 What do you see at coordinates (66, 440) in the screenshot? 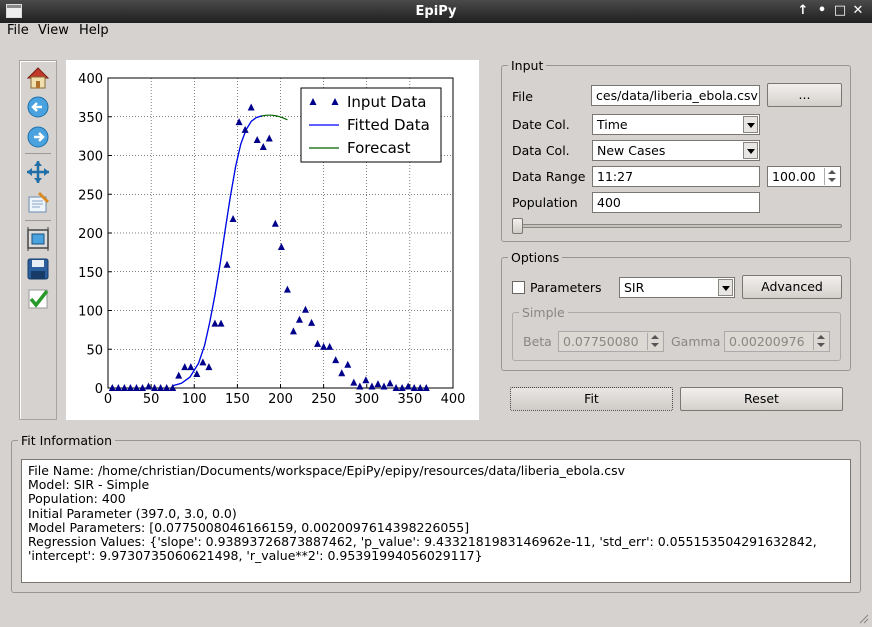
I see `fit-info-title: Fit Information` at bounding box center [66, 440].